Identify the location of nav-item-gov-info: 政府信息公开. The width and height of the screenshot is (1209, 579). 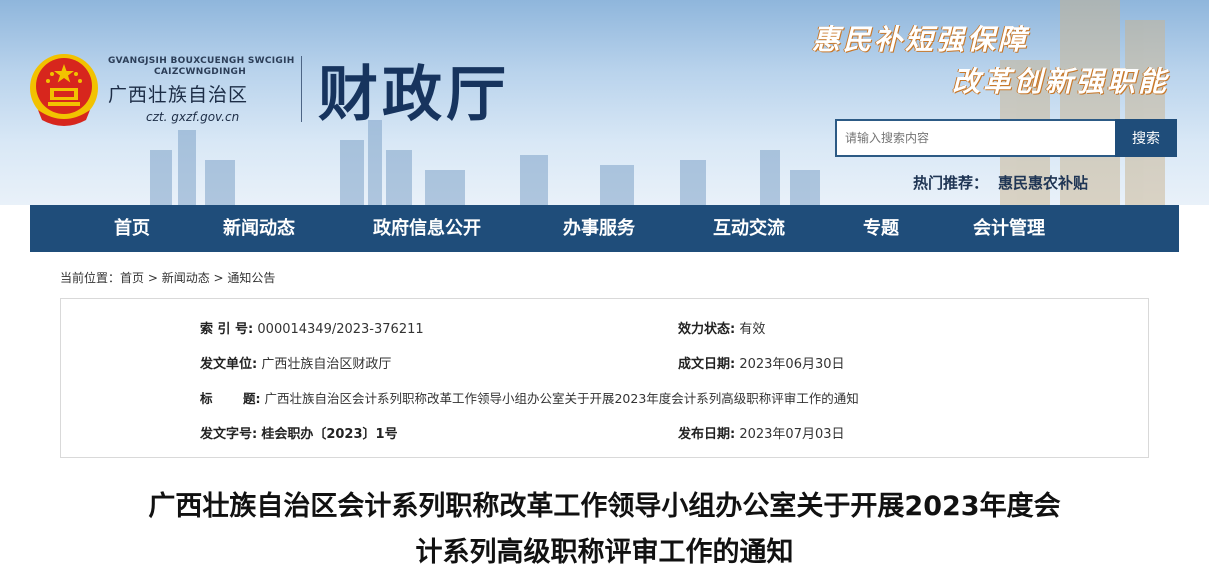
(427, 228).